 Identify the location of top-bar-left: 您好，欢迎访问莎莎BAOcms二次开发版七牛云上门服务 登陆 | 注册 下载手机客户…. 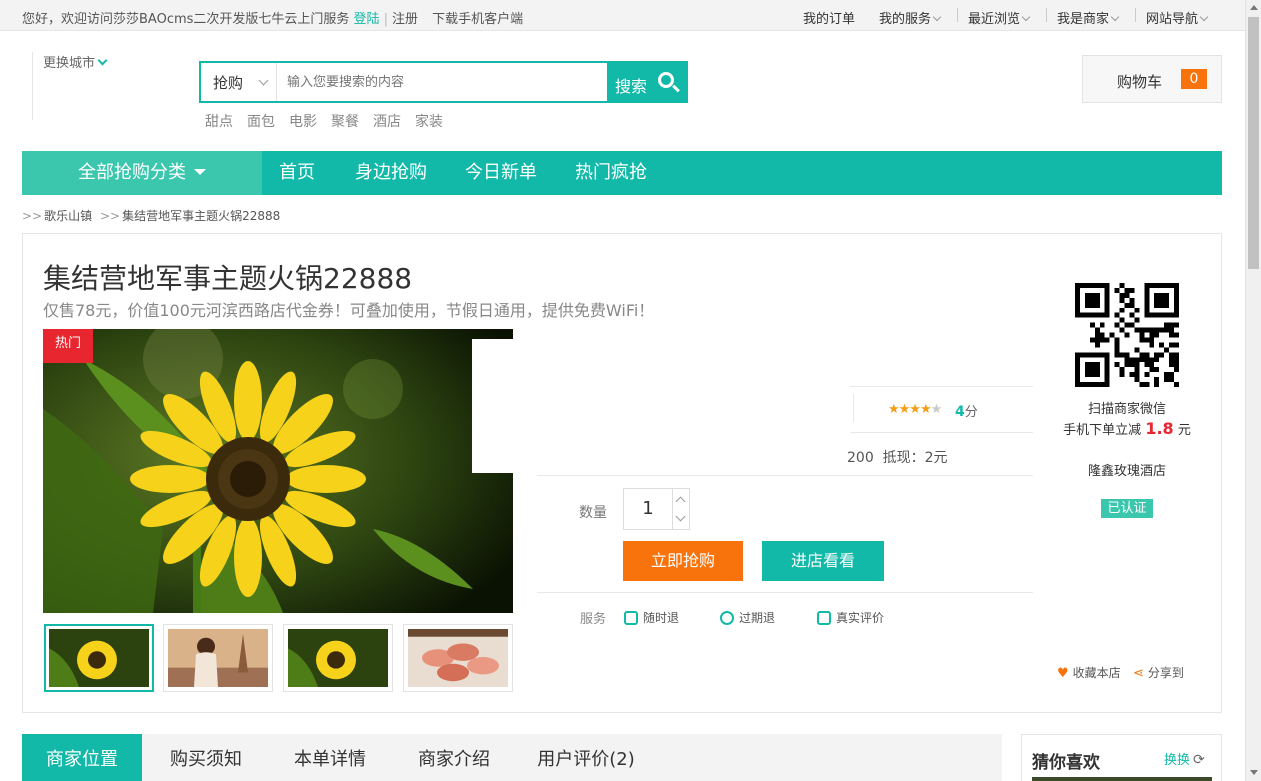
(273, 19).